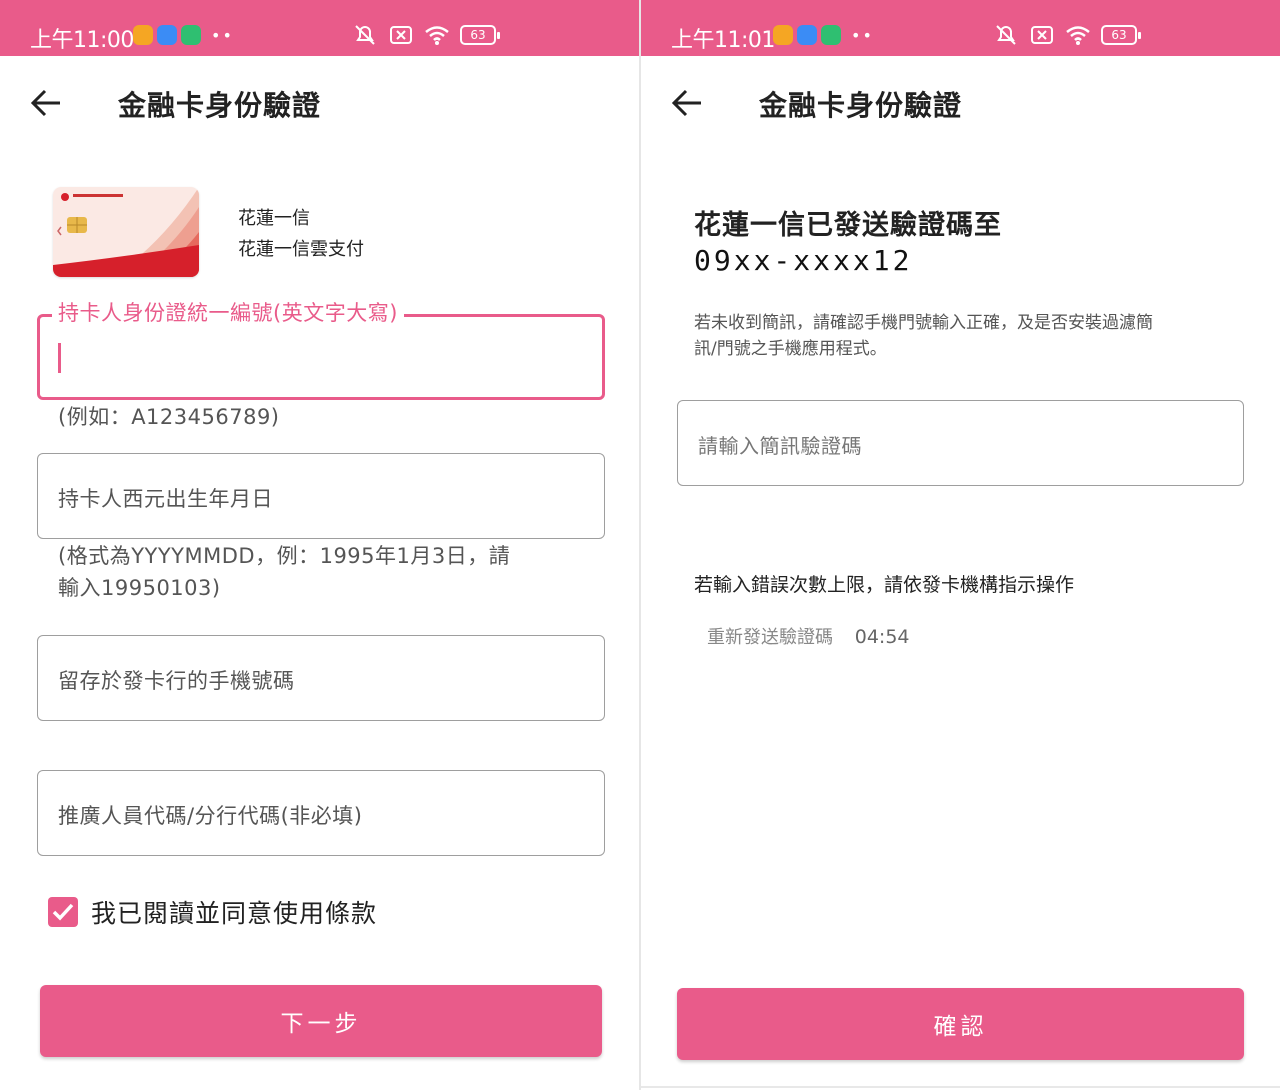 This screenshot has height=1090, width=1281. Describe the element at coordinates (723, 40) in the screenshot. I see `status-time: 上午11:01` at that location.